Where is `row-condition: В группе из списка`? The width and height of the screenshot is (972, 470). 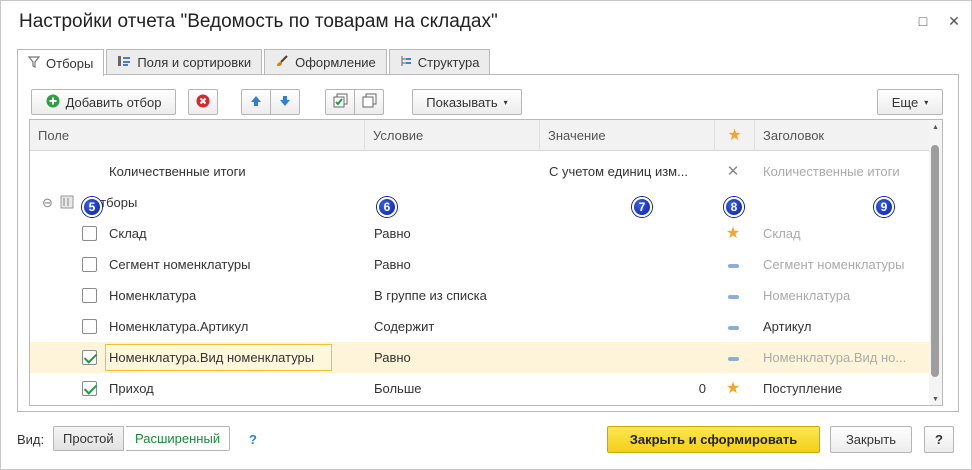
row-condition: В группе из списка is located at coordinates (430, 295).